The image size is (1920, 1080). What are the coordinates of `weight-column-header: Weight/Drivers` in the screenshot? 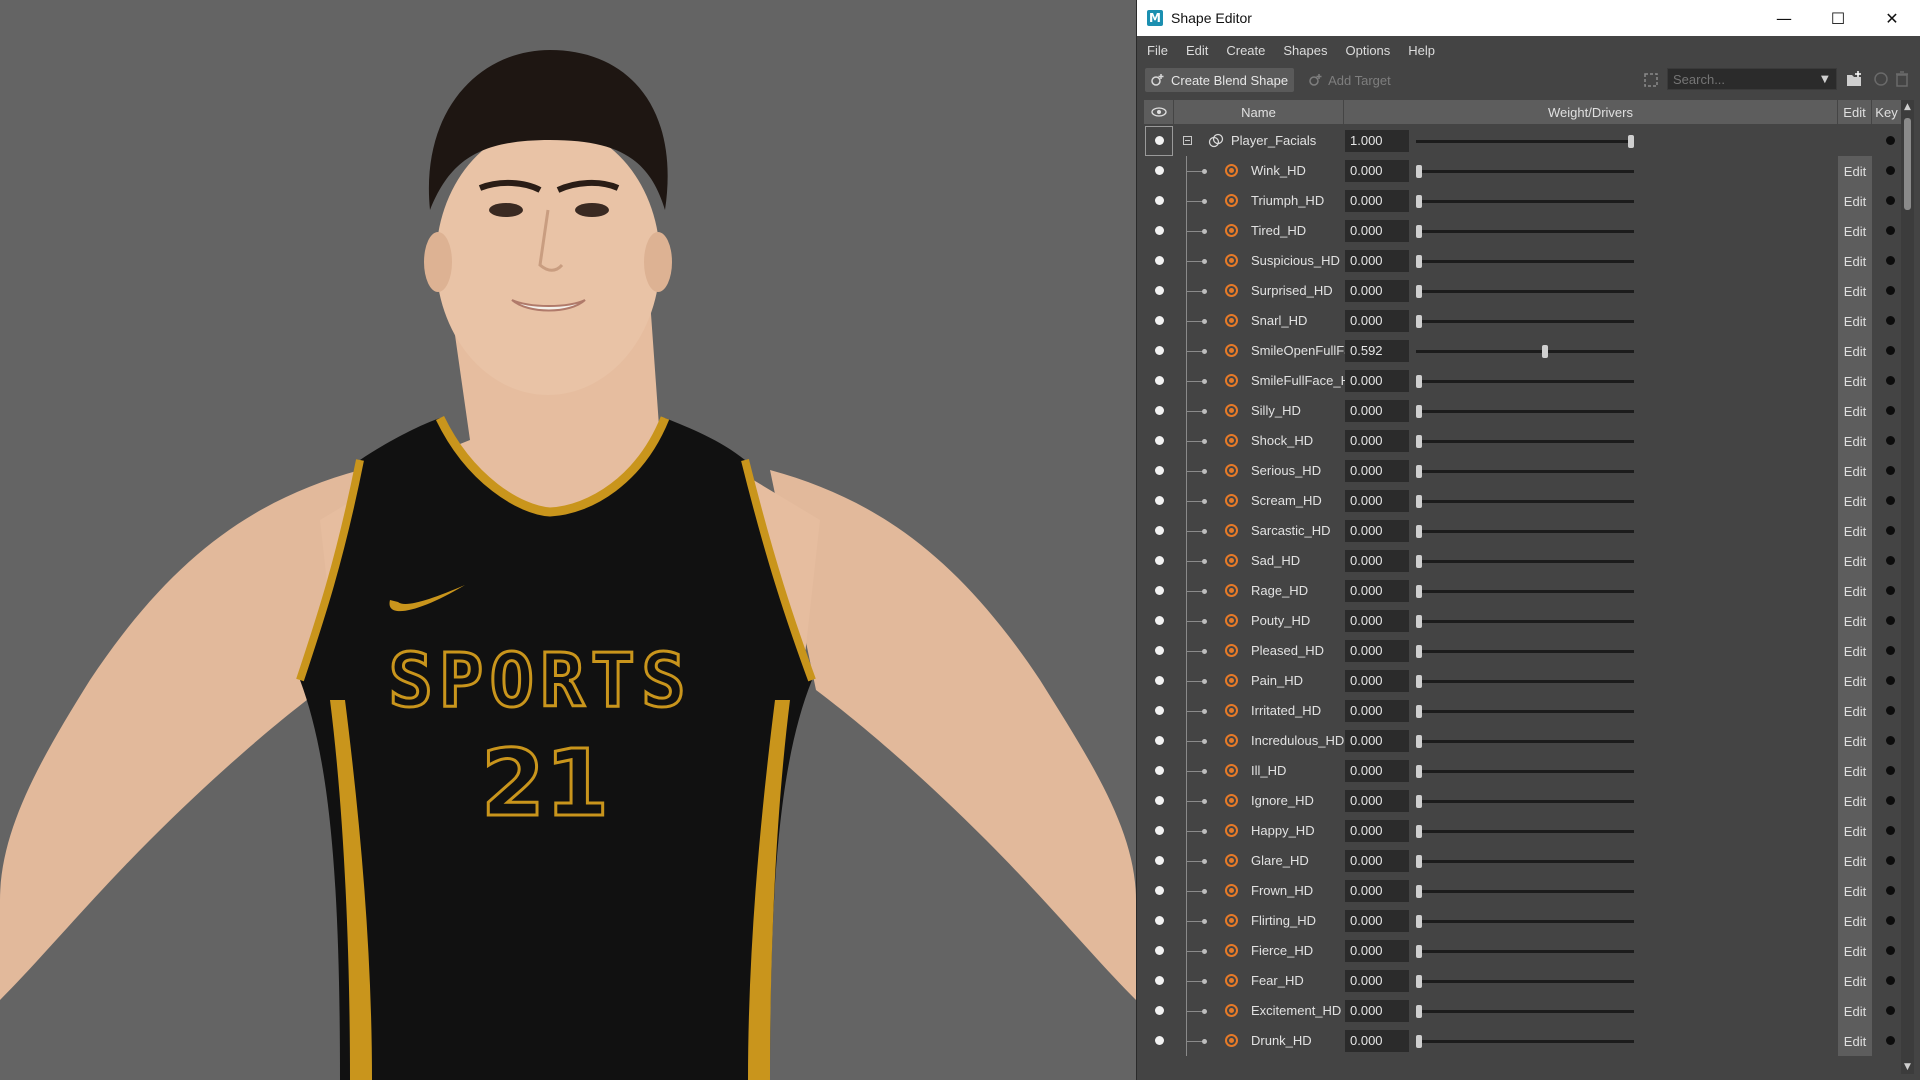 It's located at (1591, 112).